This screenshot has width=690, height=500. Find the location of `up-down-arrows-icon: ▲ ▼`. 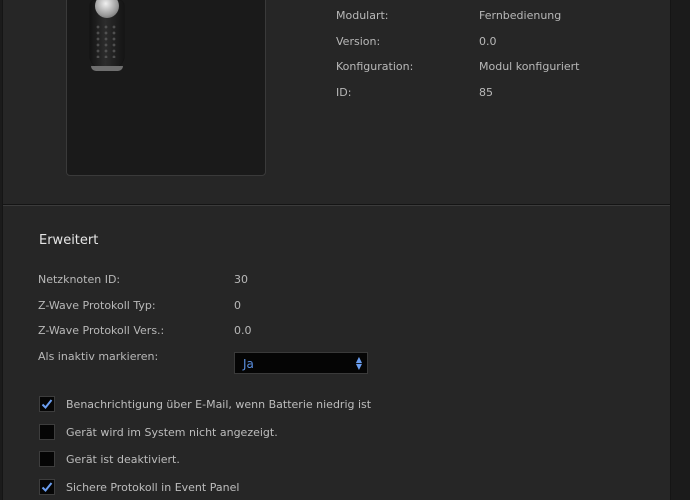

up-down-arrows-icon: ▲ ▼ is located at coordinates (358, 363).